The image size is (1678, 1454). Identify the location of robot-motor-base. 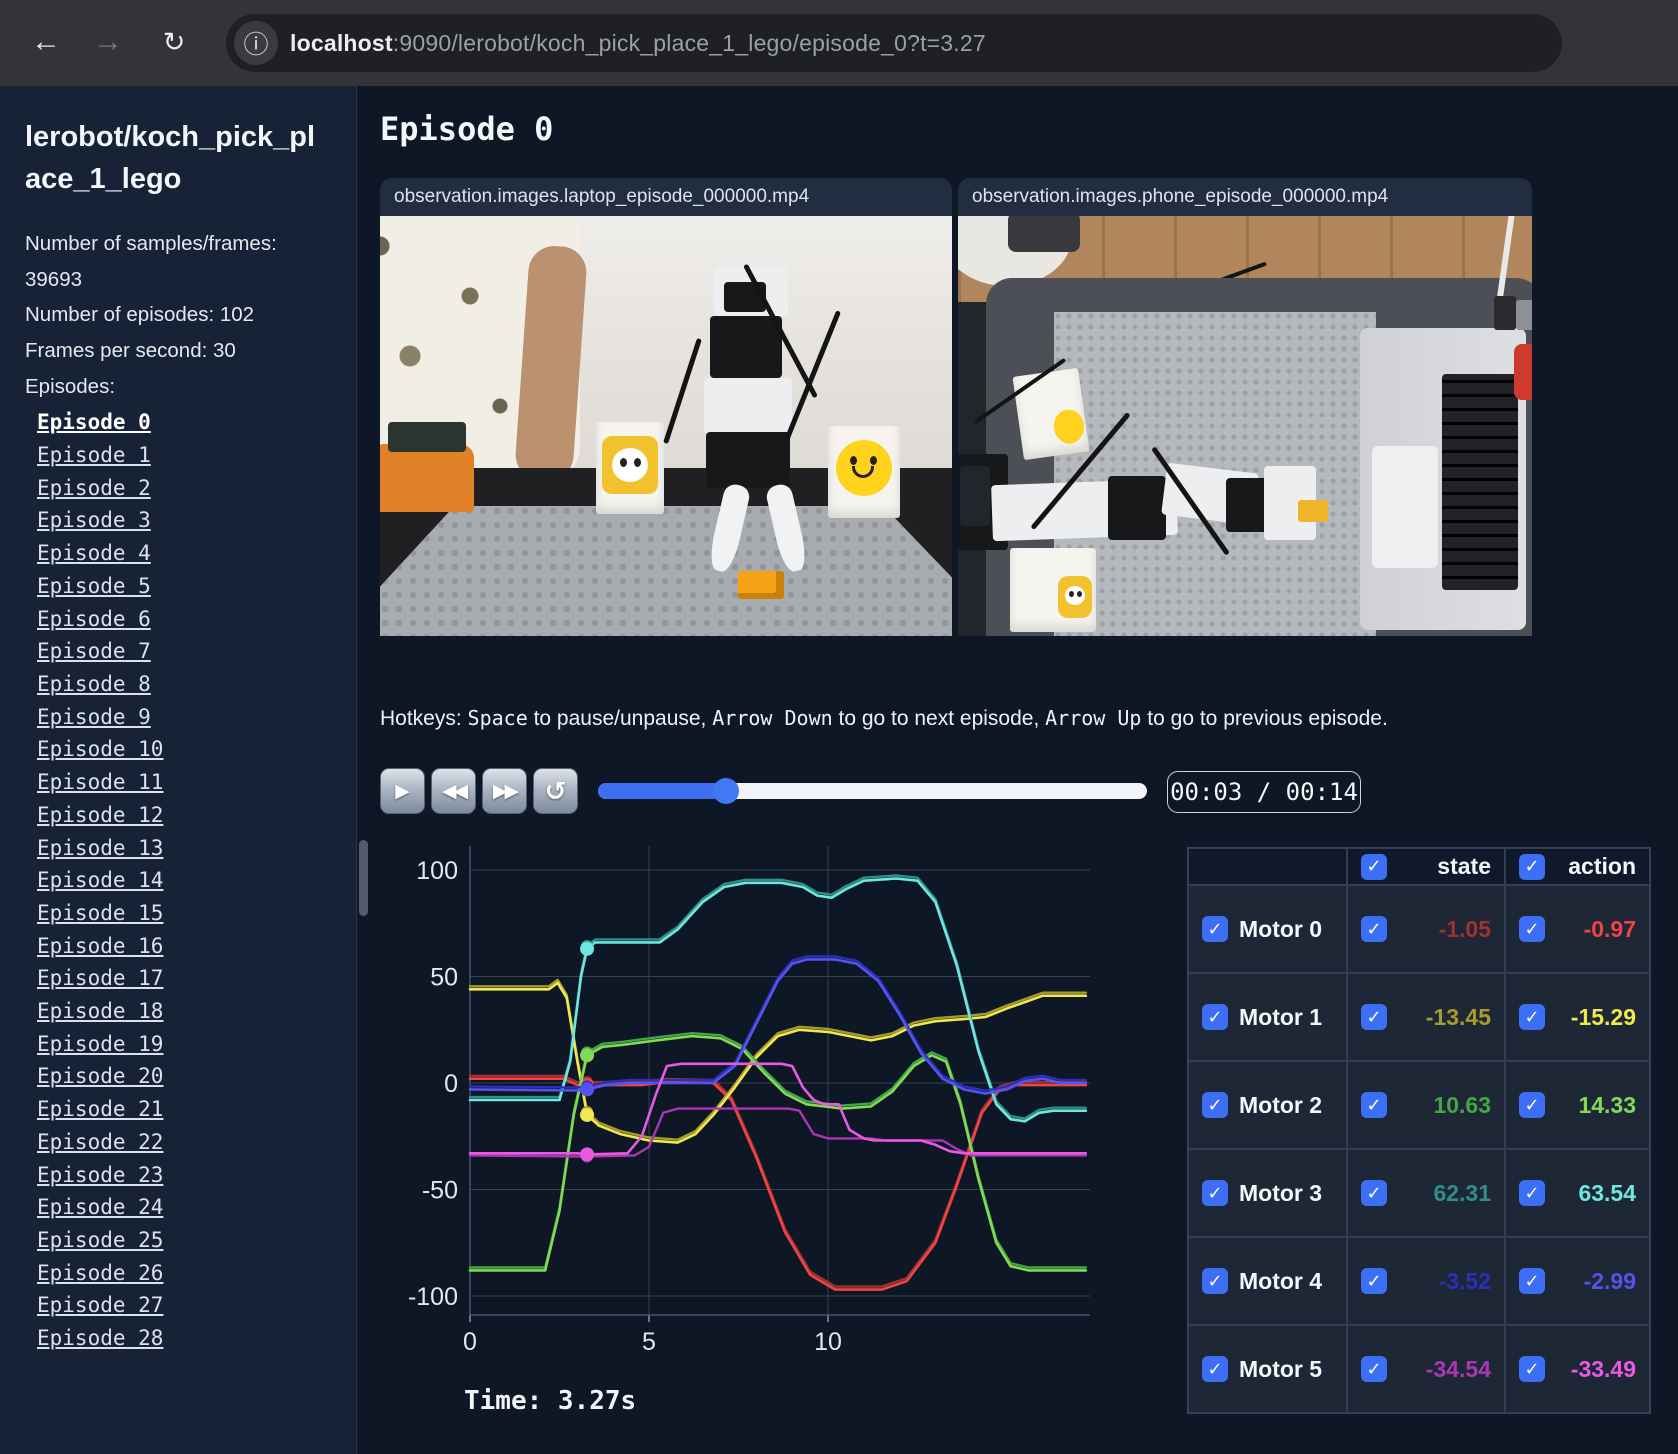
(748, 460).